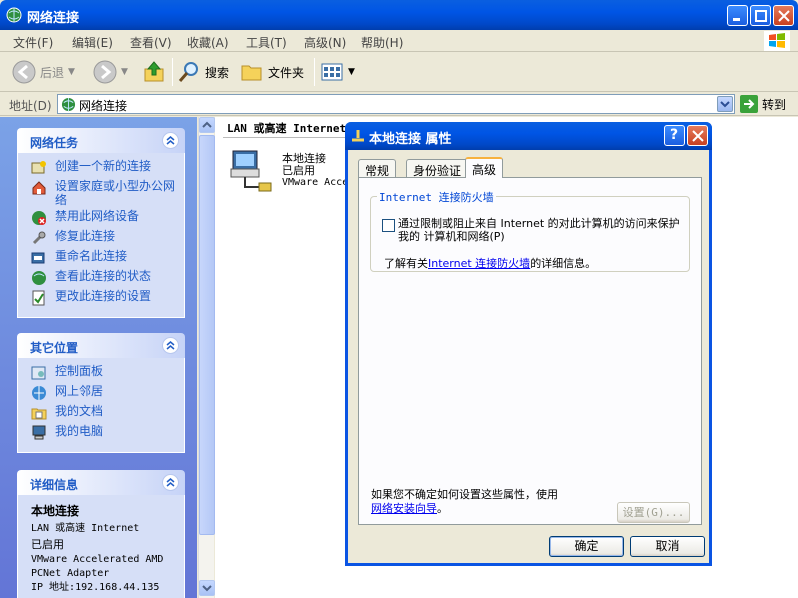  What do you see at coordinates (207, 335) in the screenshot?
I see `scroll-thumb` at bounding box center [207, 335].